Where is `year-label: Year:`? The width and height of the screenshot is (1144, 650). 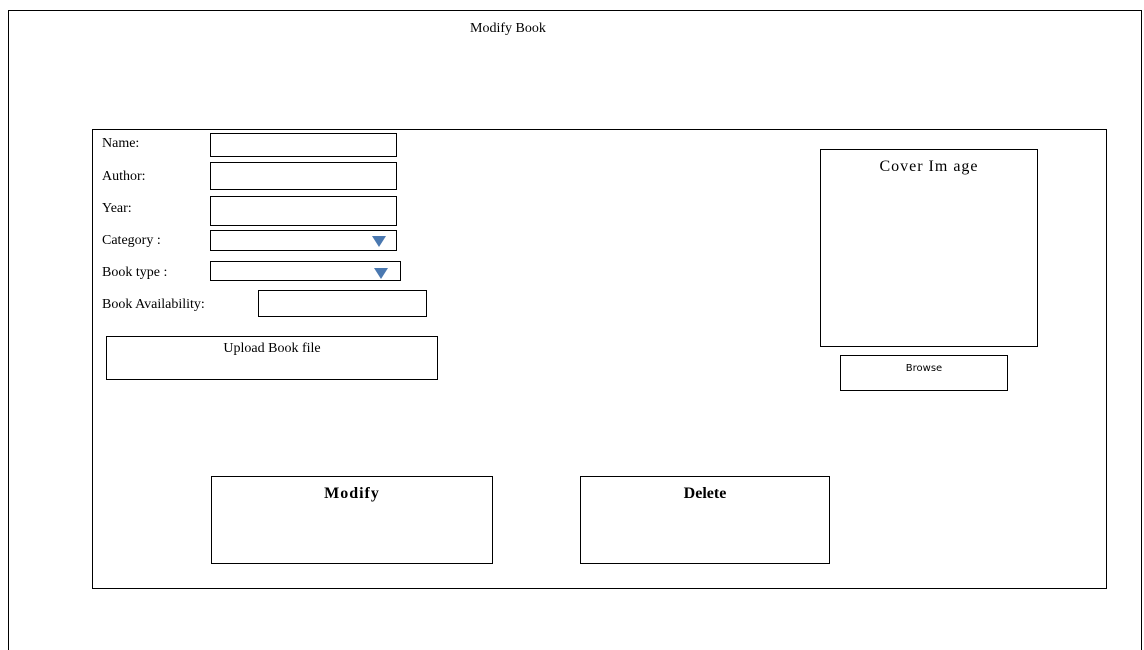 year-label: Year: is located at coordinates (117, 208).